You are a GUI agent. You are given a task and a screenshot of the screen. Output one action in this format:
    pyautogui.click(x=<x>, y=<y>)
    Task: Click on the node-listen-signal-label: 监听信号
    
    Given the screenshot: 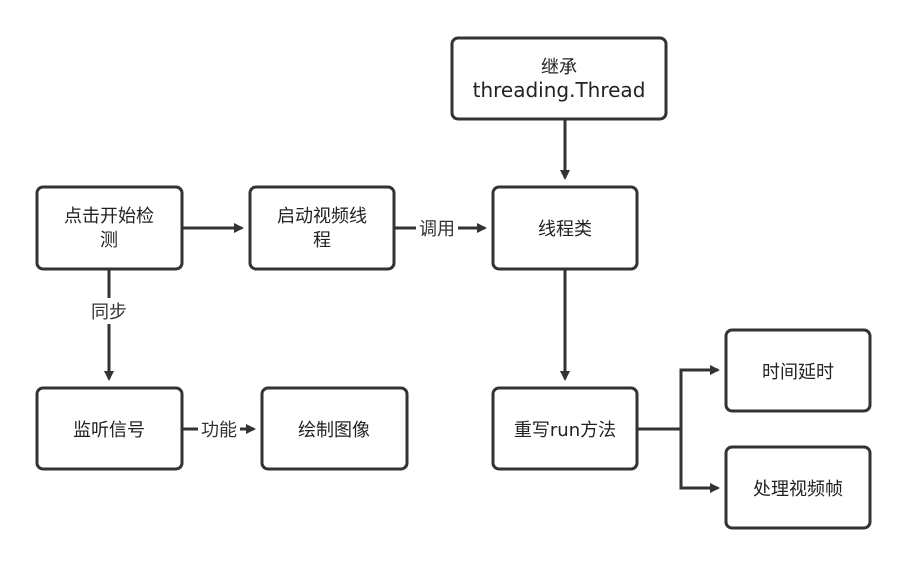 What is the action you would take?
    pyautogui.click(x=109, y=430)
    